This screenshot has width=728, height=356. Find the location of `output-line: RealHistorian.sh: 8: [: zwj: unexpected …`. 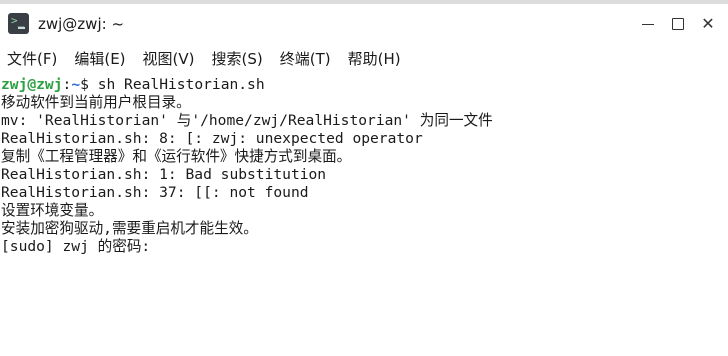

output-line: RealHistorian.sh: 8: [: zwj: unexpected … is located at coordinates (212, 138).